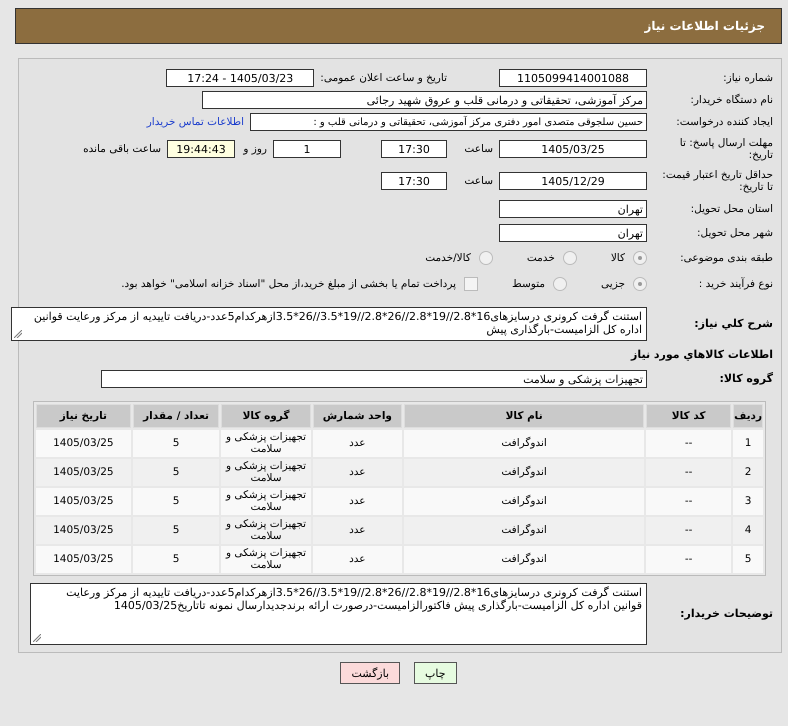 Image resolution: width=788 pixels, height=726 pixels. What do you see at coordinates (573, 181) in the screenshot?
I see `validity-date-field: 1405/12/29` at bounding box center [573, 181].